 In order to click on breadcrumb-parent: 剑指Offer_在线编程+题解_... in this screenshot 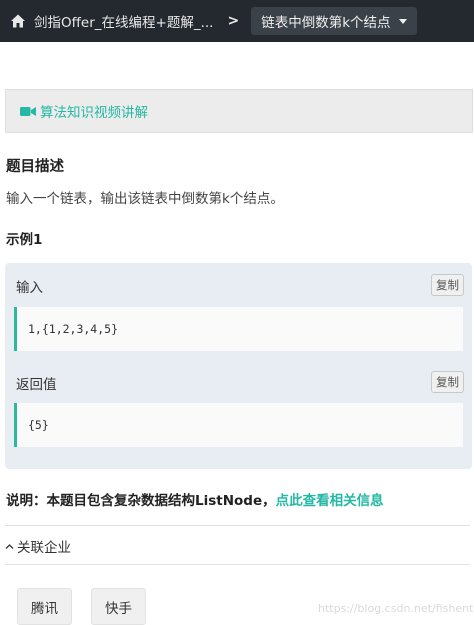, I will do `click(123, 21)`.